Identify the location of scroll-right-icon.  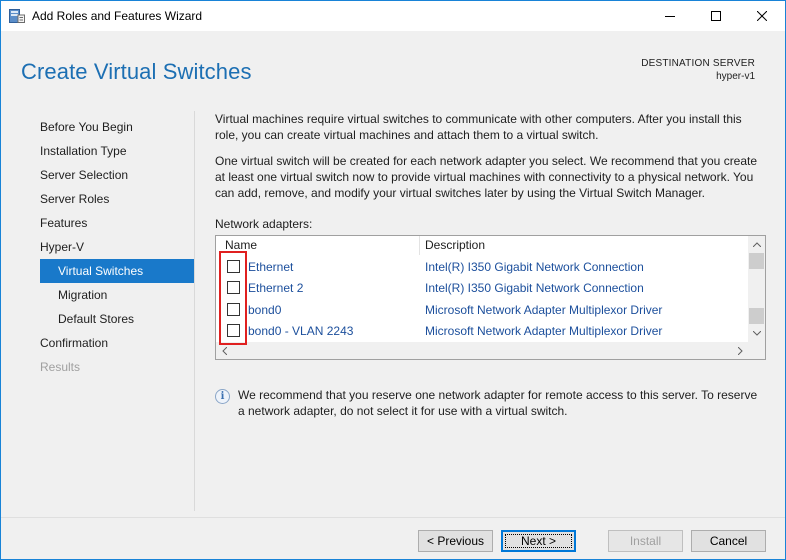
(740, 350).